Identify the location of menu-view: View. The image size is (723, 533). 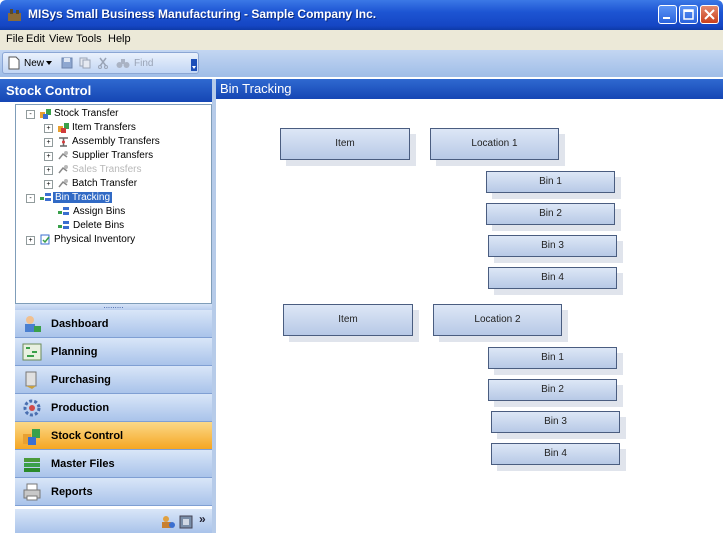
(61, 39).